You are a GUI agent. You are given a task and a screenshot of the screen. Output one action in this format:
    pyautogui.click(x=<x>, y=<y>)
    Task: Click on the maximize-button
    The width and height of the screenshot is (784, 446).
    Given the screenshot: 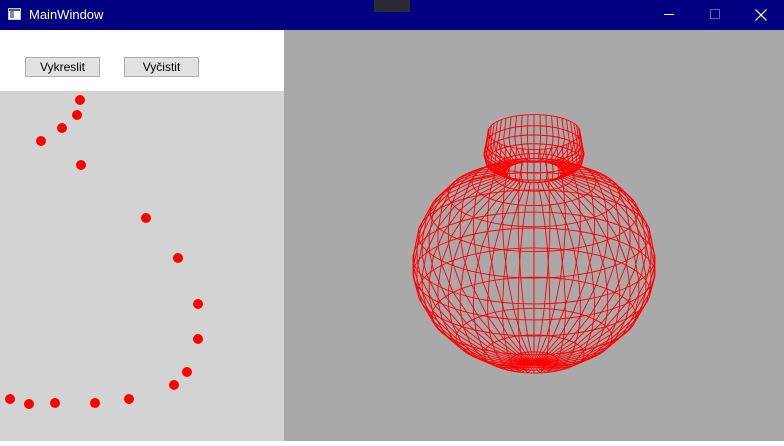 What is the action you would take?
    pyautogui.click(x=715, y=15)
    